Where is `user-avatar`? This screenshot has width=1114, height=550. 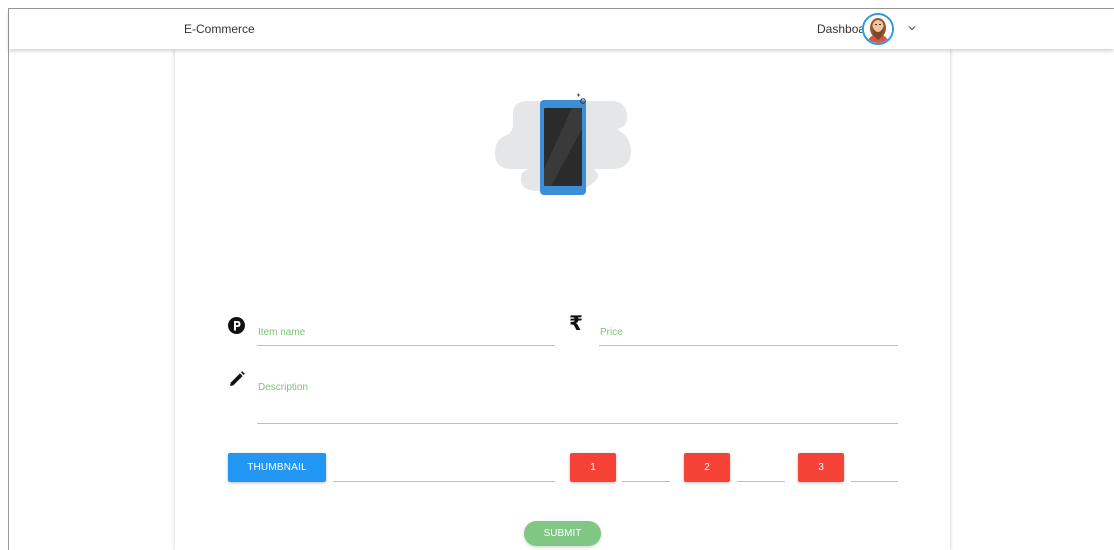
user-avatar is located at coordinates (878, 29).